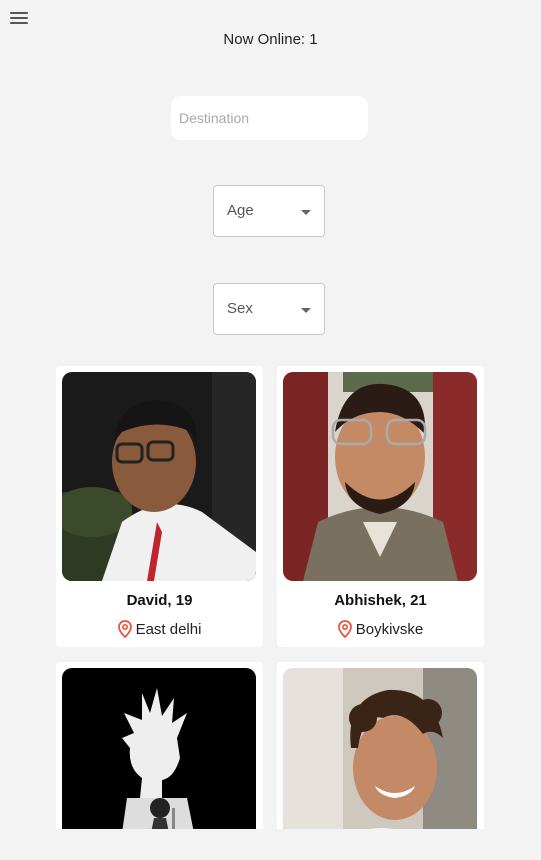 The height and width of the screenshot is (860, 541). What do you see at coordinates (168, 629) in the screenshot?
I see `profile-location-text: East delhi` at bounding box center [168, 629].